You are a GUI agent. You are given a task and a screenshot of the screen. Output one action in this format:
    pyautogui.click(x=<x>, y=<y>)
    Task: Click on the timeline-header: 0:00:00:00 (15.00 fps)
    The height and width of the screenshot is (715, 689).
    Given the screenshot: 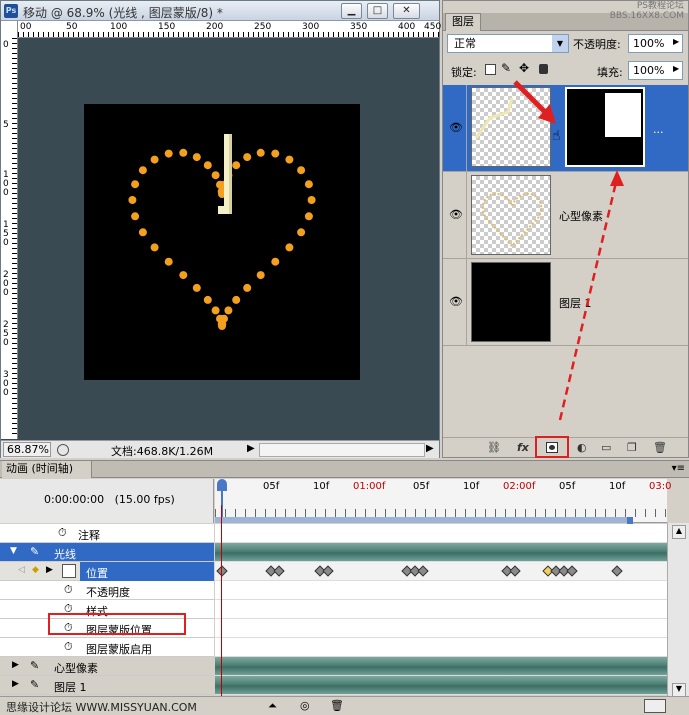 What is the action you would take?
    pyautogui.click(x=107, y=501)
    